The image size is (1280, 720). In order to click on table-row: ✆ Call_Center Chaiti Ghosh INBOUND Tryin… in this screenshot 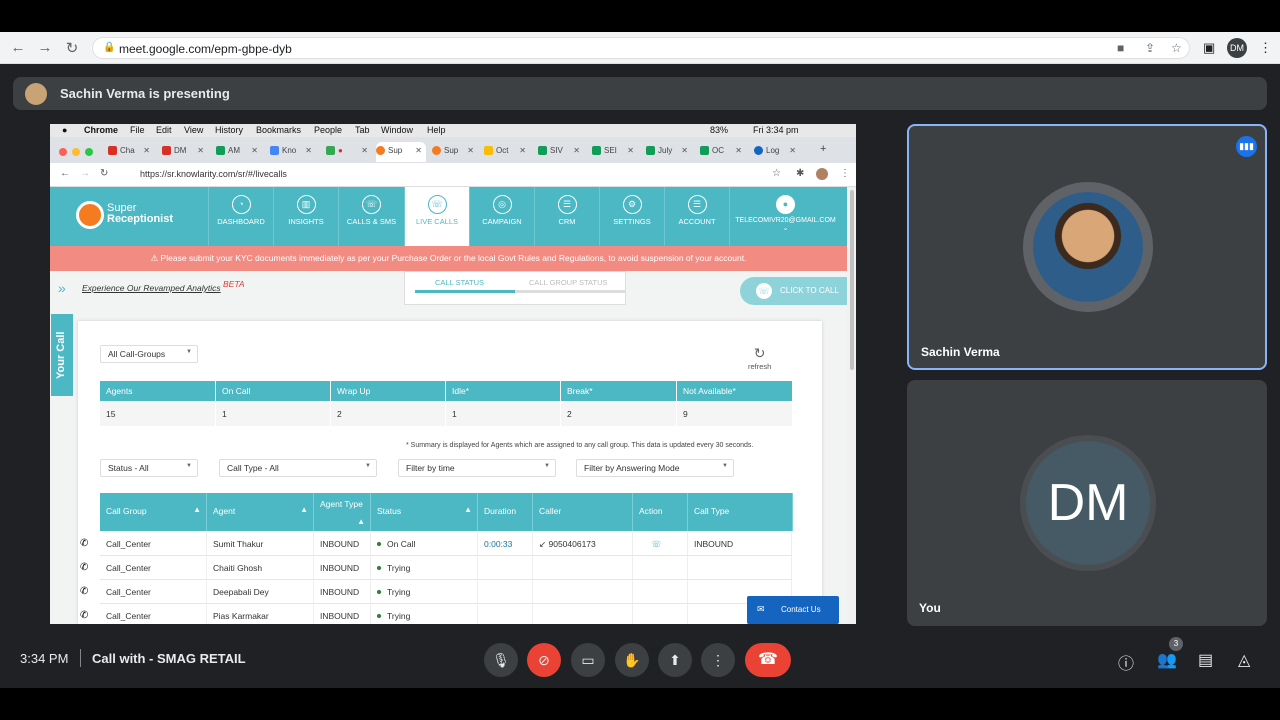, I will do `click(436, 568)`.